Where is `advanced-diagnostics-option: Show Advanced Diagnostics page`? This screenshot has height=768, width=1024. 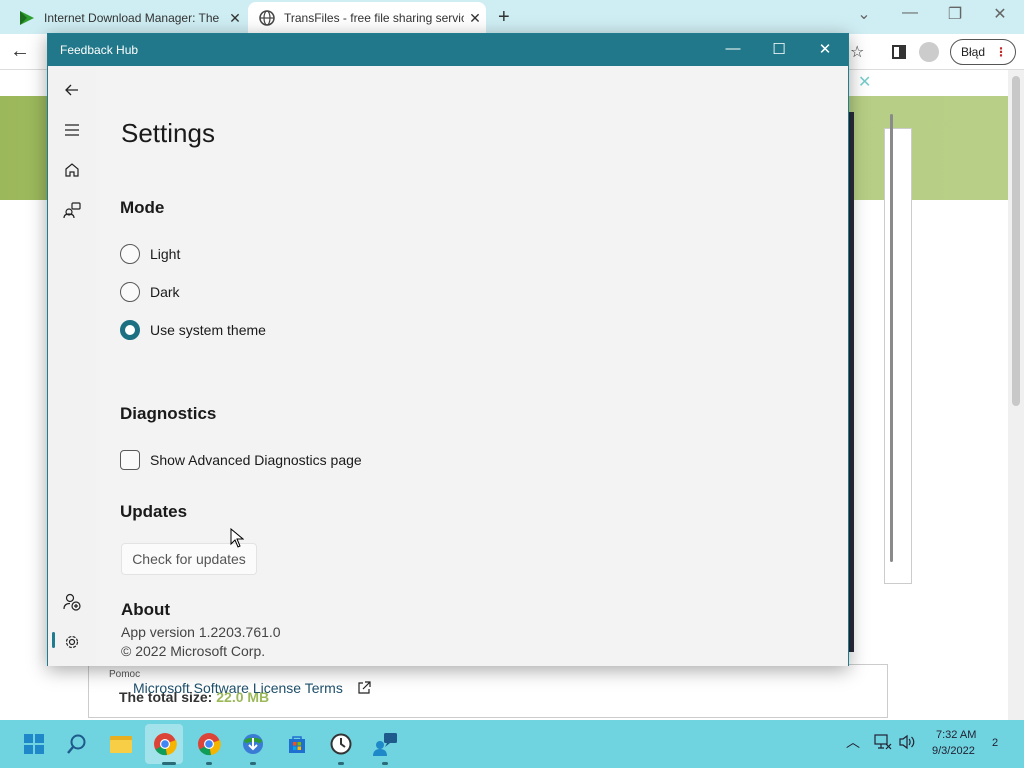
advanced-diagnostics-option: Show Advanced Diagnostics page is located at coordinates (241, 460).